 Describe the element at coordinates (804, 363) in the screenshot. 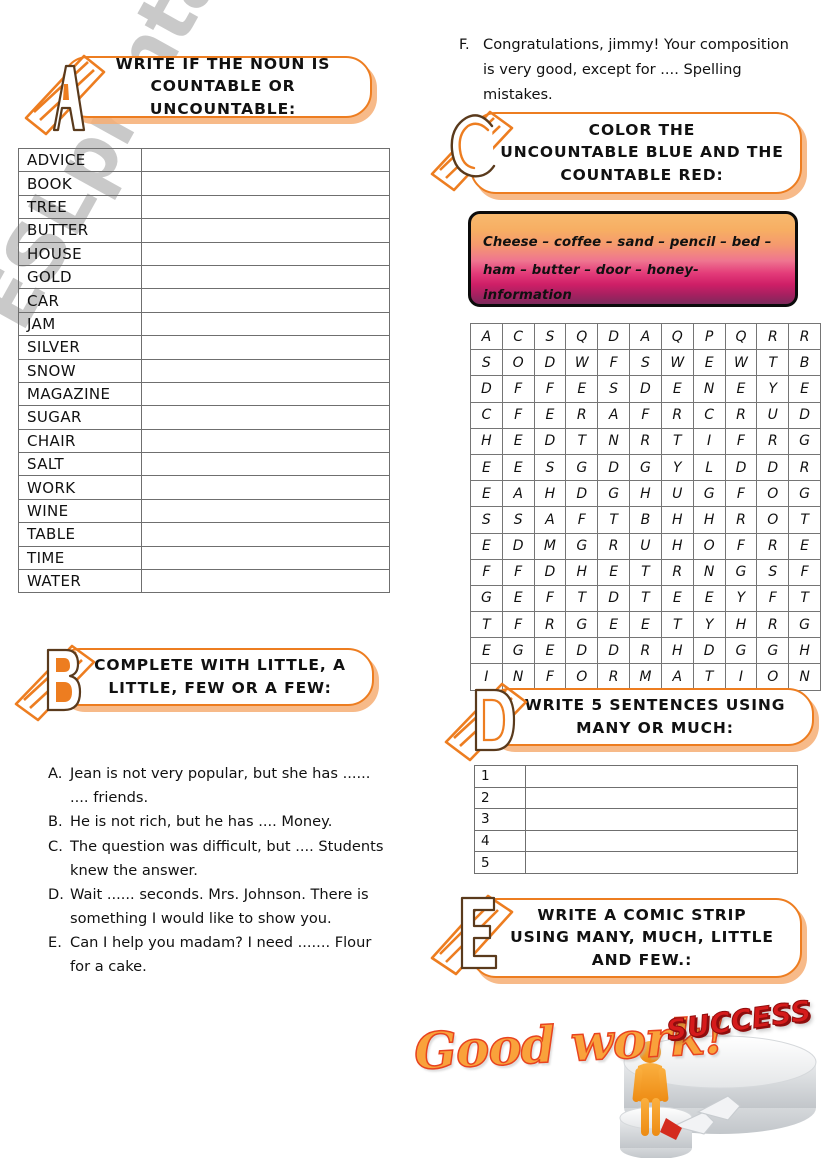

I see `wordsearch-cell: B` at that location.